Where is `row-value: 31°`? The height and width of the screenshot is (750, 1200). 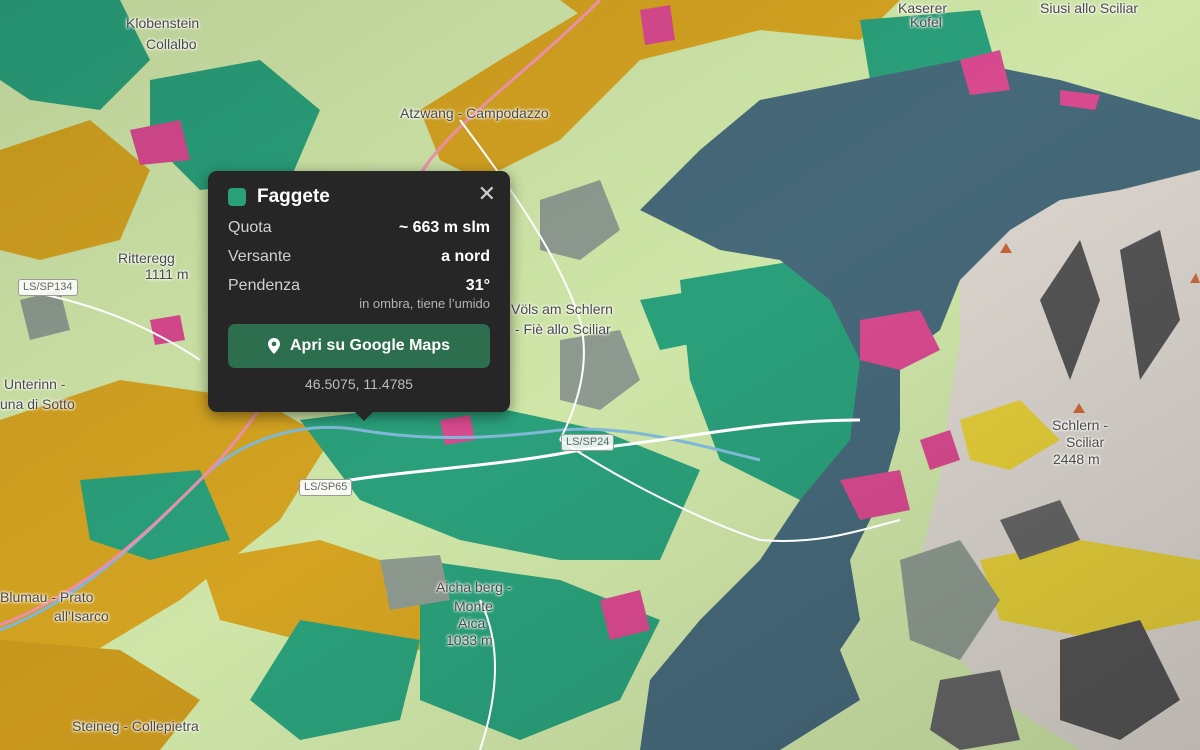
row-value: 31° is located at coordinates (477, 285).